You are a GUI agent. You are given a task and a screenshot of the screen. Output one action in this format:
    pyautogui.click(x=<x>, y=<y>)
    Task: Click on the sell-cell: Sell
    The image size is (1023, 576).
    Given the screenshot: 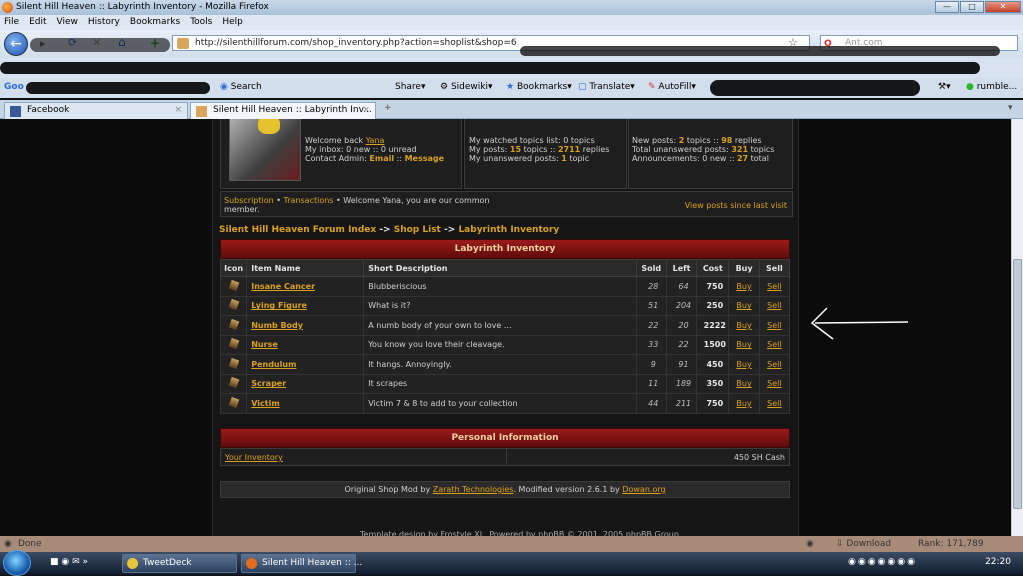 What is the action you would take?
    pyautogui.click(x=774, y=305)
    